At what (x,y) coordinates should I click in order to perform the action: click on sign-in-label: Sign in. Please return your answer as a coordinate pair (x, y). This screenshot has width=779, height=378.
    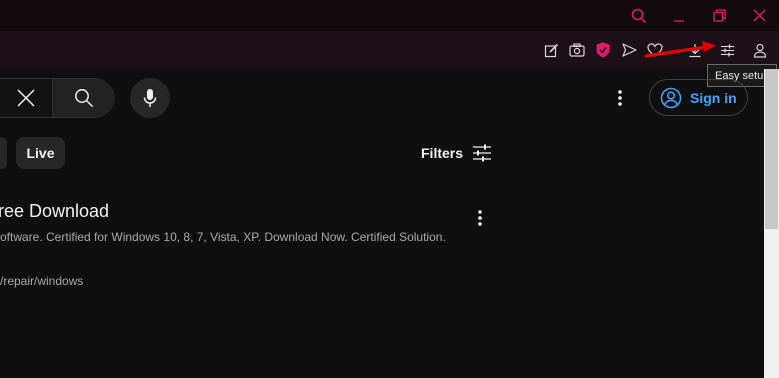
    Looking at the image, I should click on (713, 97).